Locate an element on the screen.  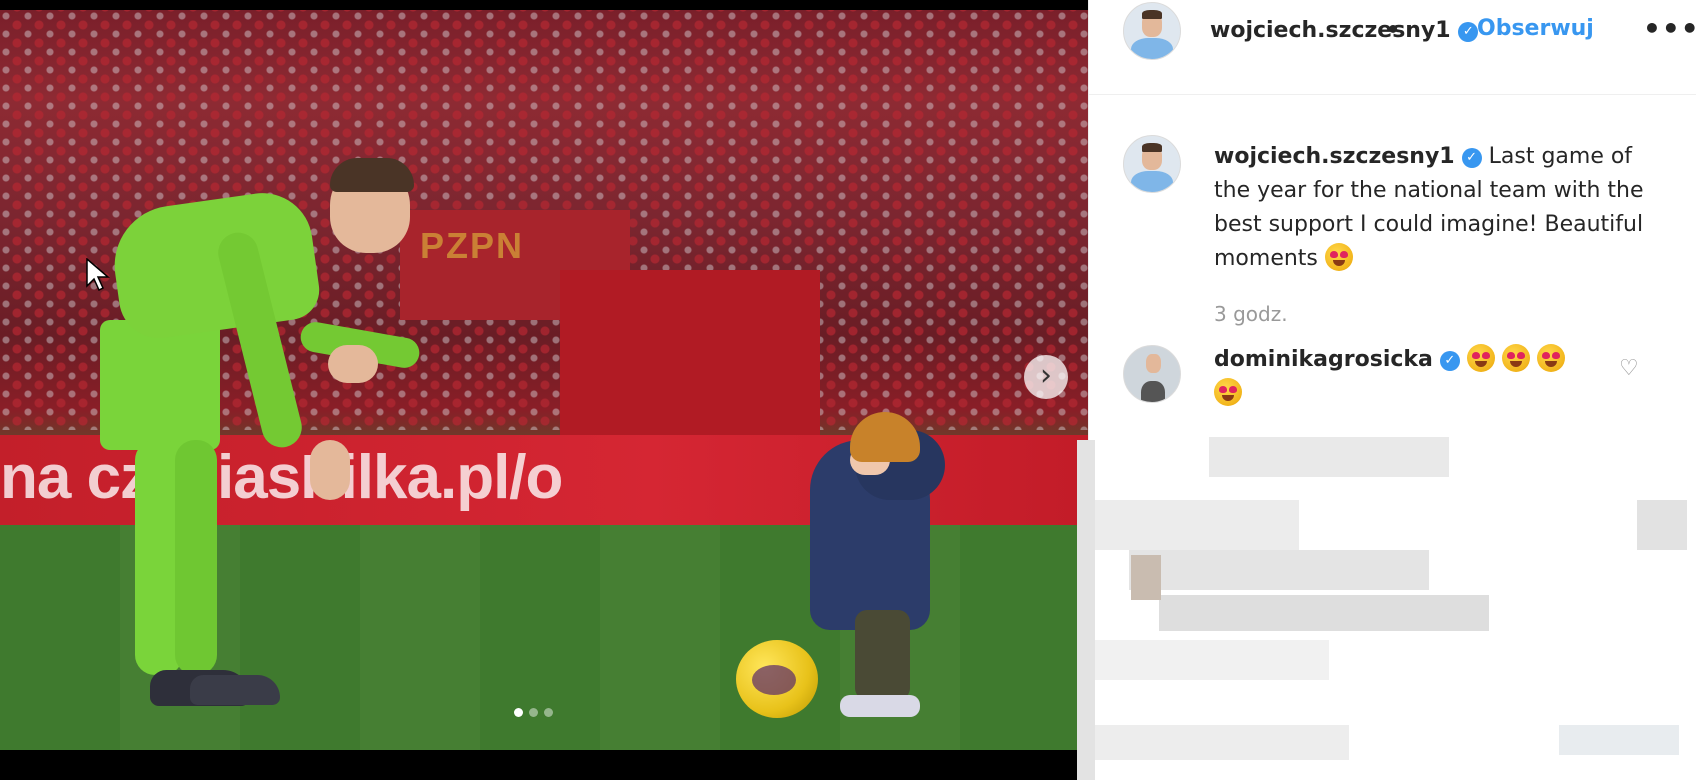
tunnel-wall is located at coordinates (690, 355).